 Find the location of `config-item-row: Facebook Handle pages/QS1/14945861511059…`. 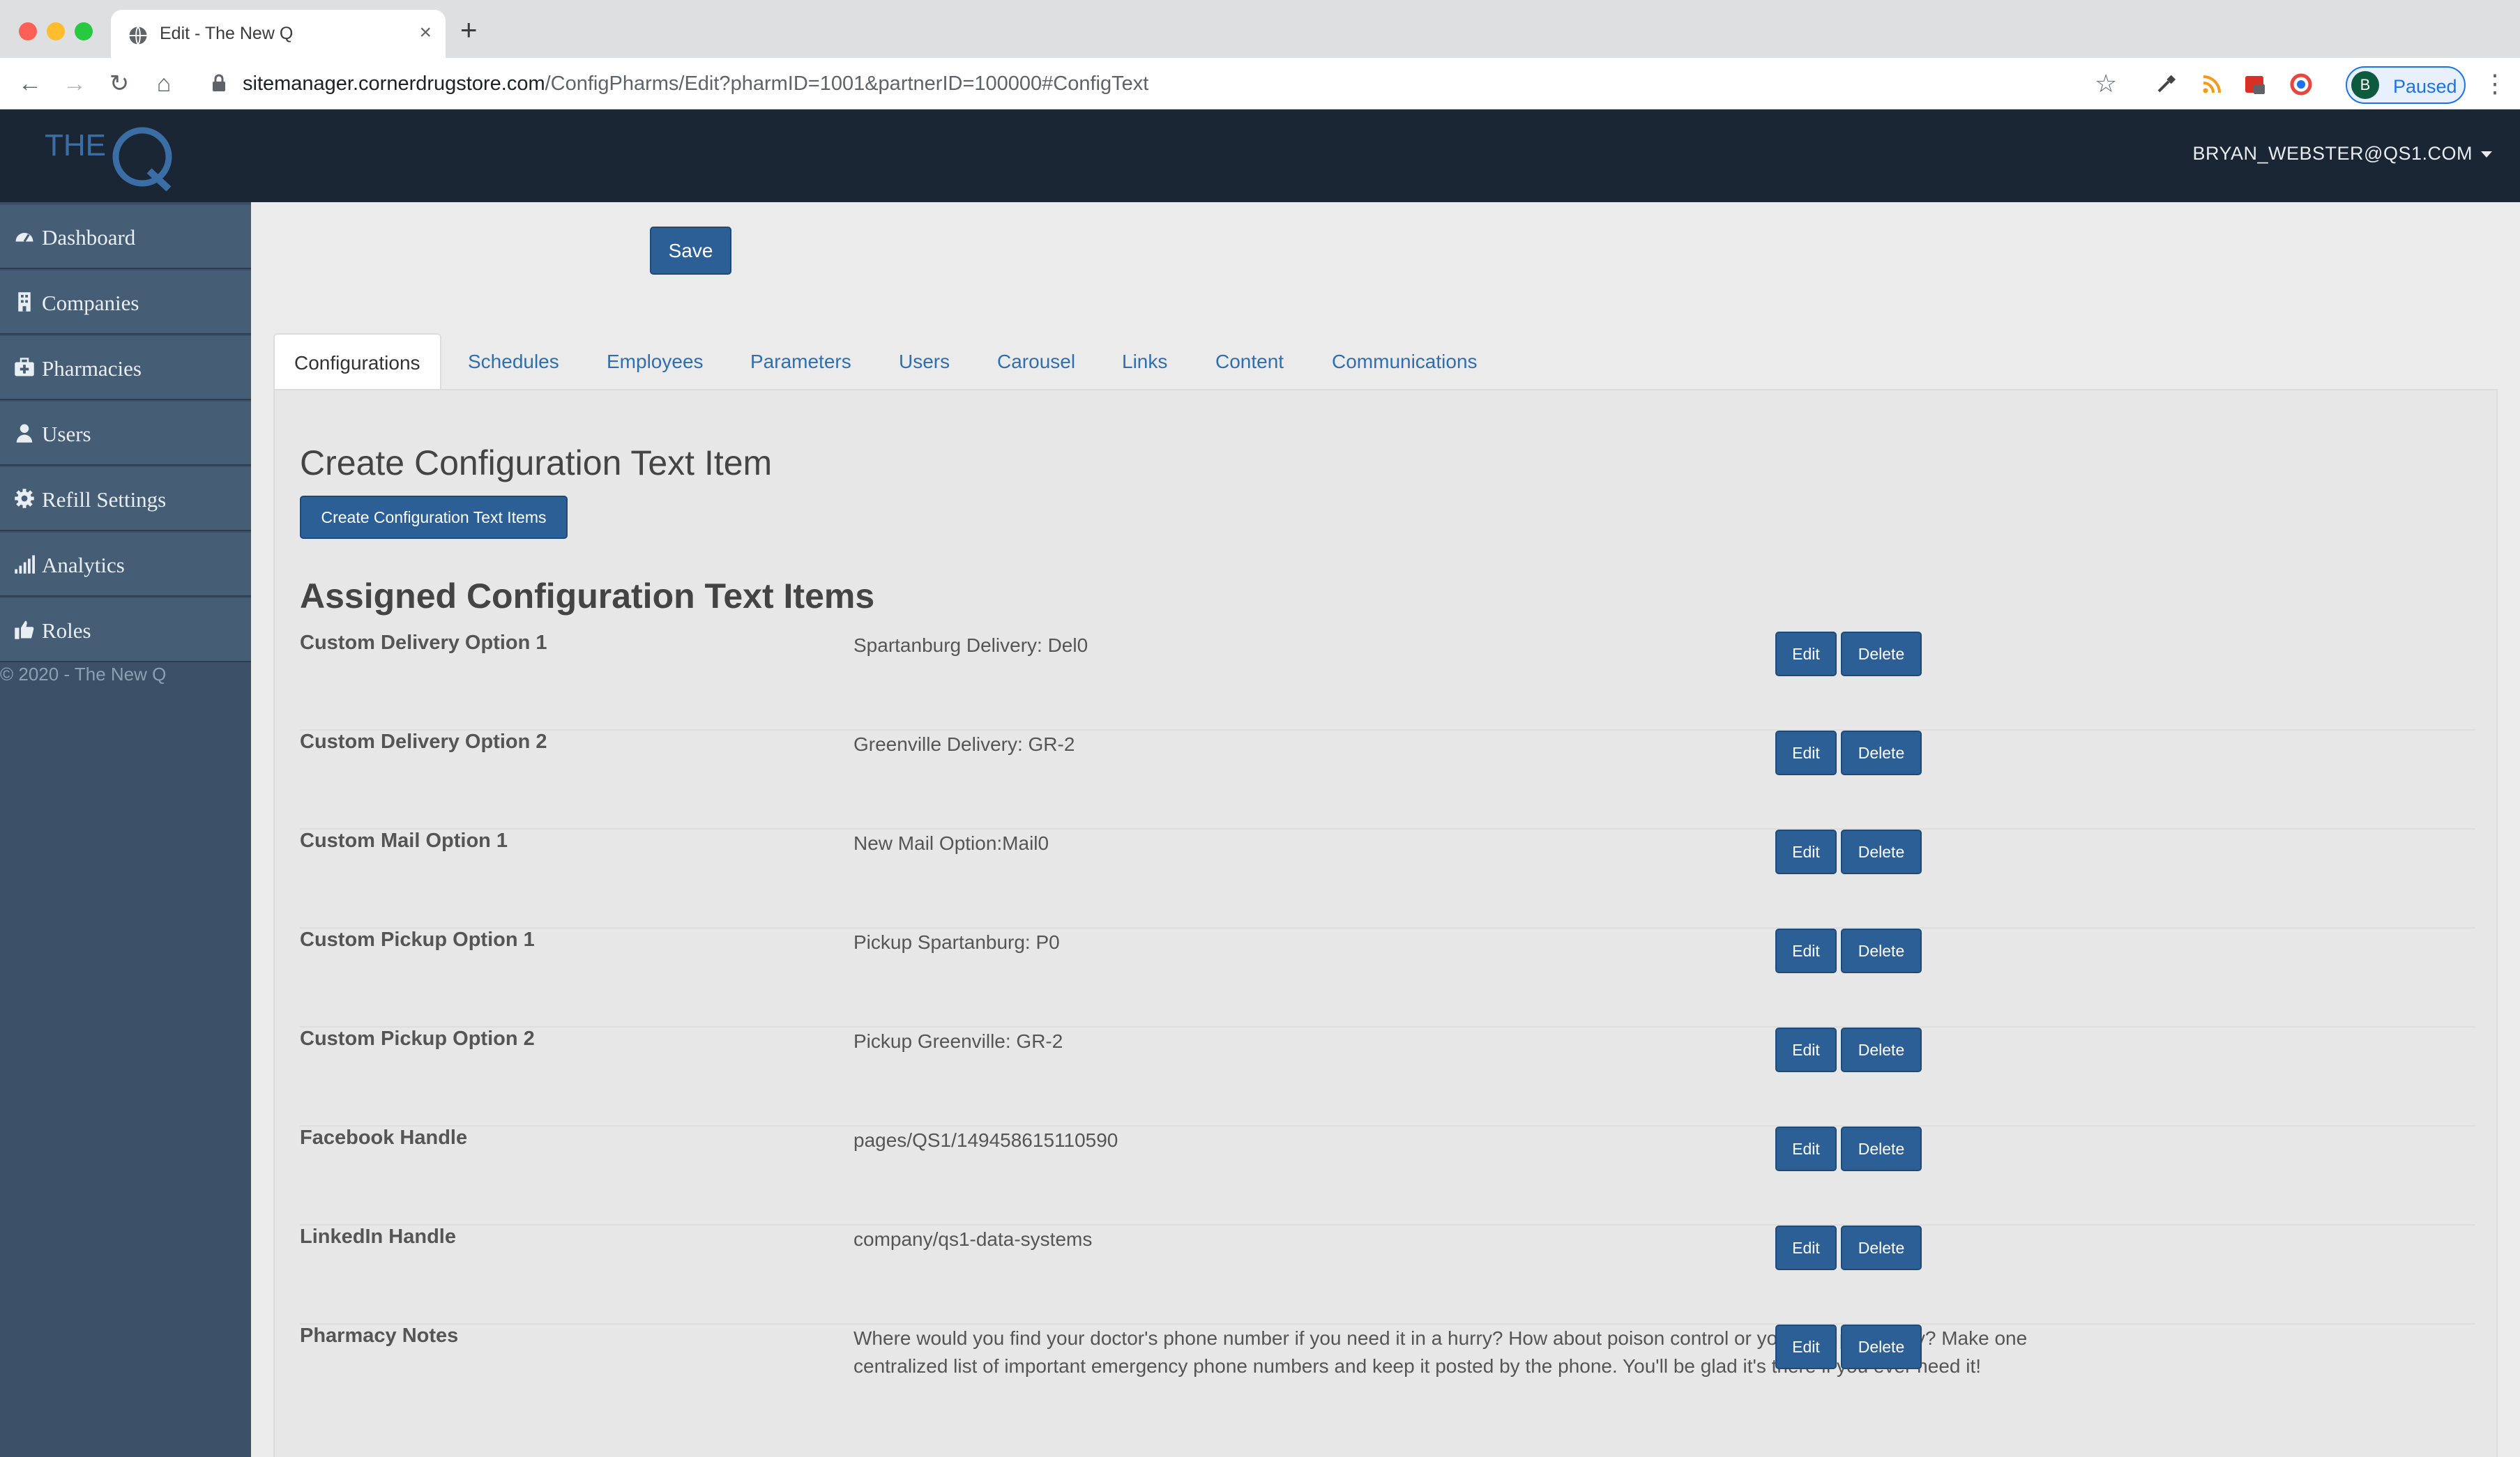

config-item-row: Facebook Handle pages/QS1/14945861511059… is located at coordinates (1388, 1176).